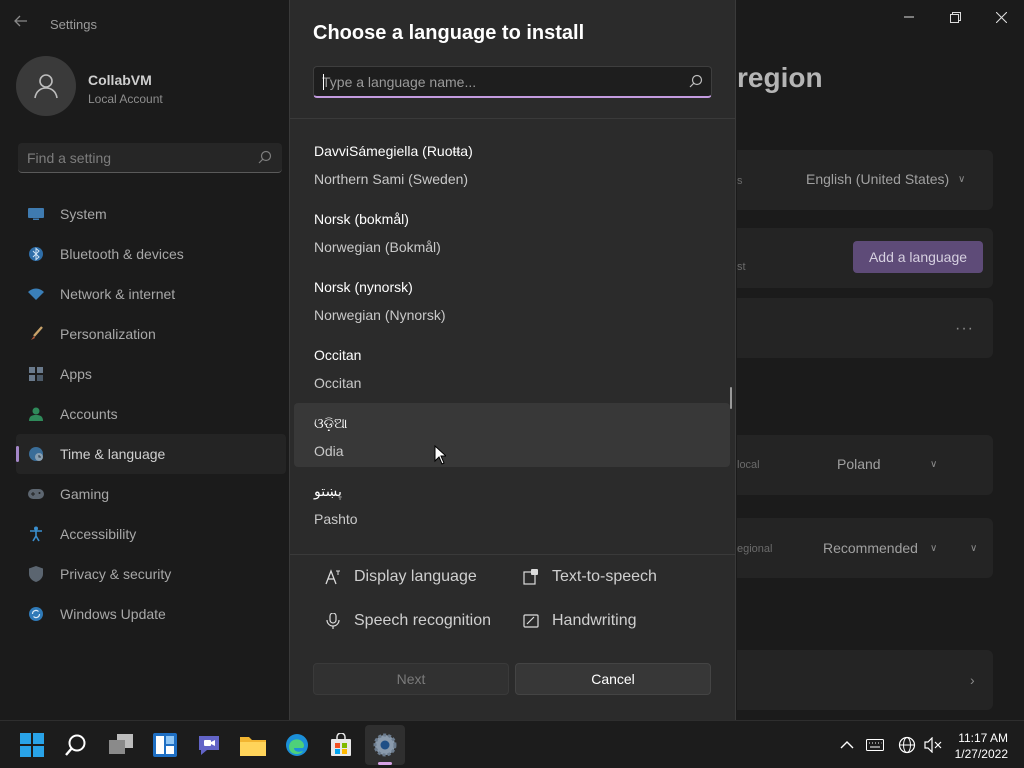  What do you see at coordinates (36, 614) in the screenshot?
I see `update-icon` at bounding box center [36, 614].